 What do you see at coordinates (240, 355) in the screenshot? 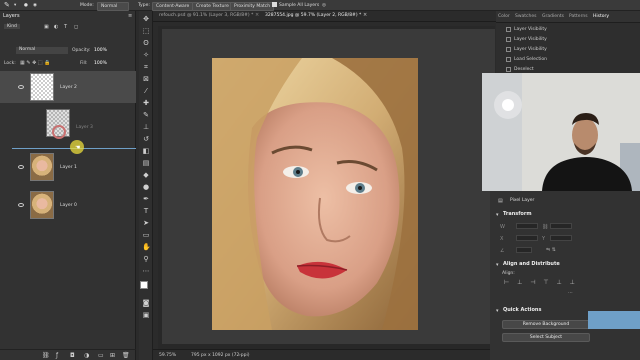
I see `status-arrow-icon: ›` at bounding box center [240, 355].